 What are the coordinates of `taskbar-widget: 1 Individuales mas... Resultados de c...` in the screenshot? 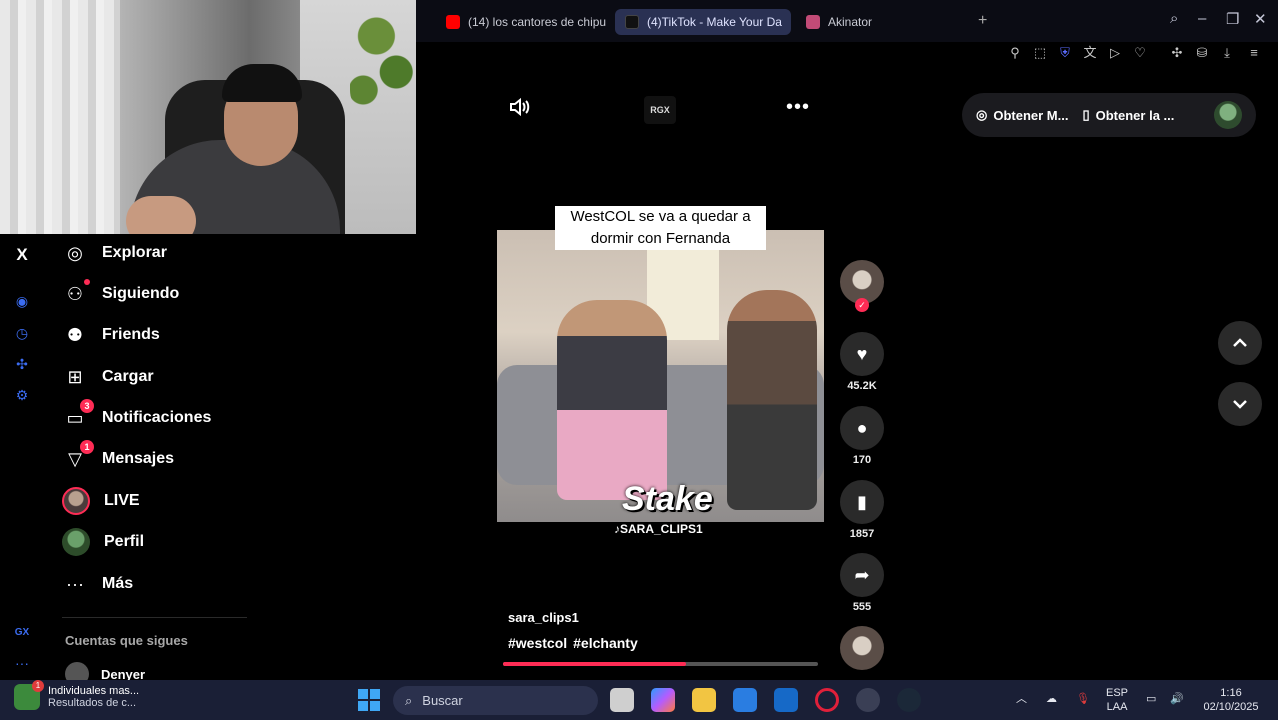 It's located at (77, 695).